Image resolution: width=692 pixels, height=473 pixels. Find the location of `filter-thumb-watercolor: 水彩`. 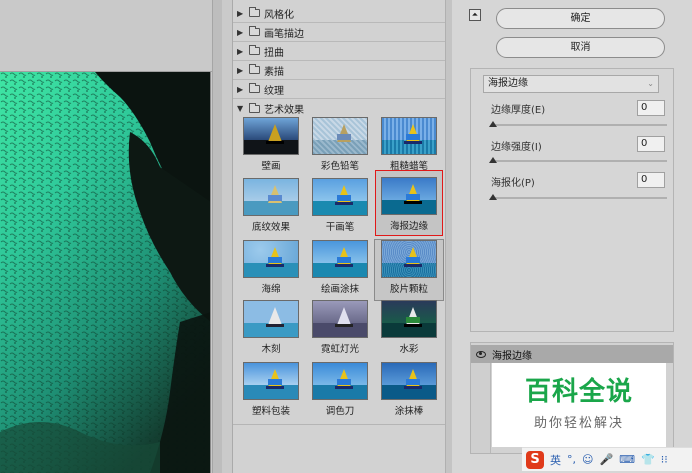

filter-thumb-watercolor: 水彩 is located at coordinates (409, 330).